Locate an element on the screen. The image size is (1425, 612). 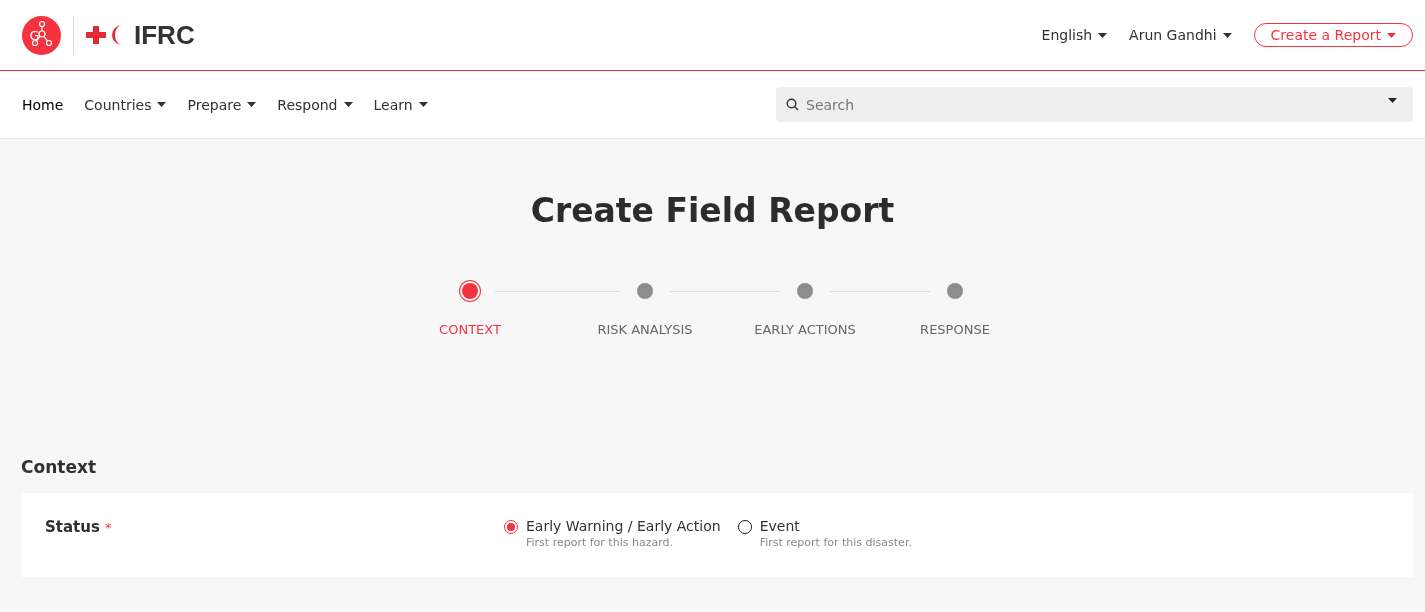
search-icon is located at coordinates (792, 104).